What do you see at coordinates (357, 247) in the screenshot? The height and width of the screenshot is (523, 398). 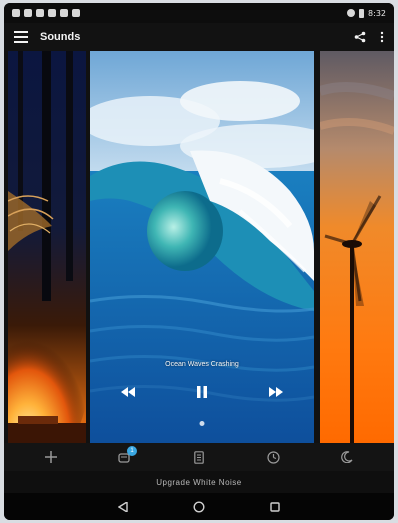 I see `sound-card-wind-turbine` at bounding box center [357, 247].